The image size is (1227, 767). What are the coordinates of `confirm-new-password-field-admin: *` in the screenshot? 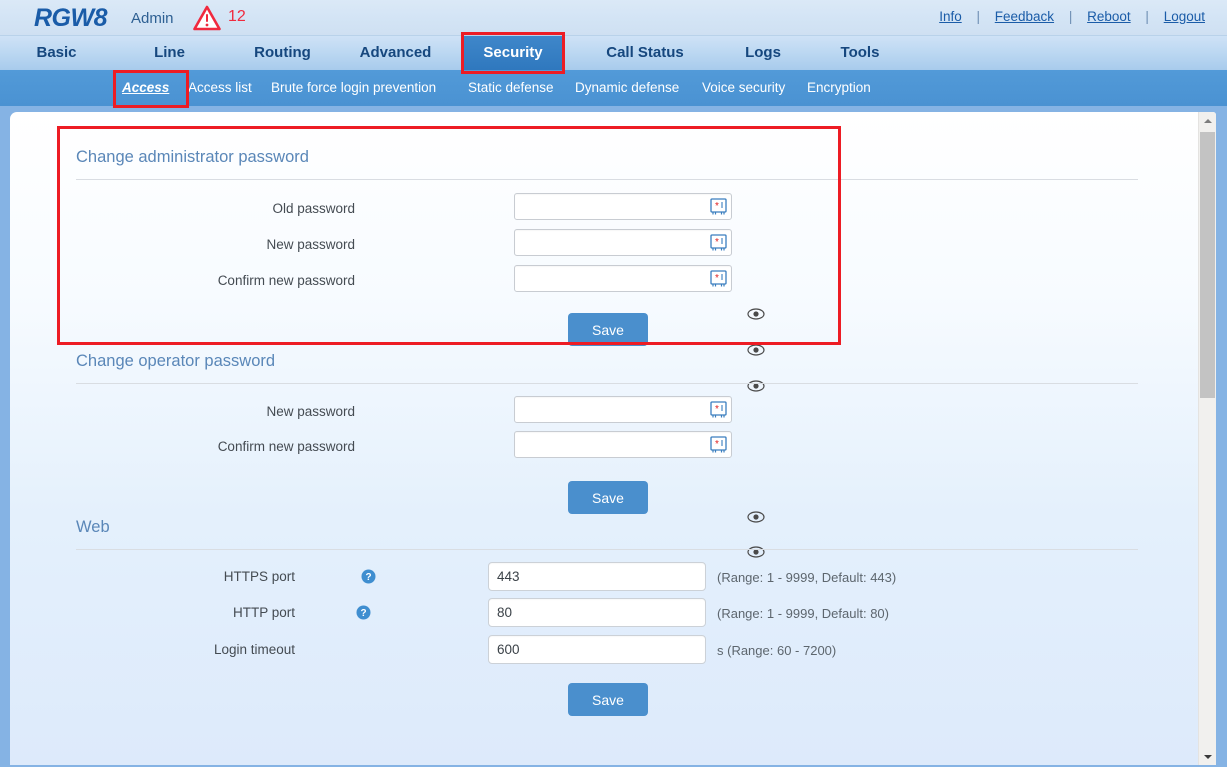 It's located at (623, 278).